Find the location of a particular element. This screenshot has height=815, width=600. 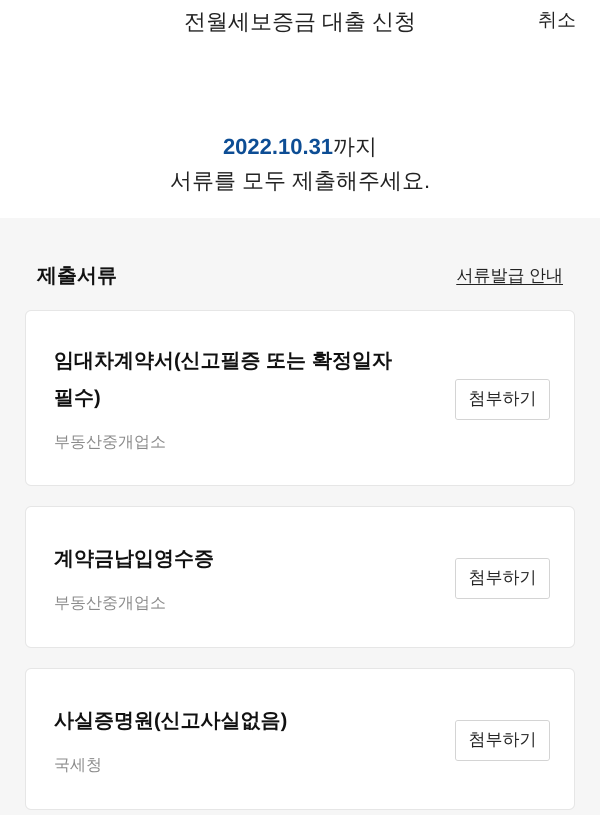

instruction-text: 서류를 모두 제출해주세요. is located at coordinates (300, 181).